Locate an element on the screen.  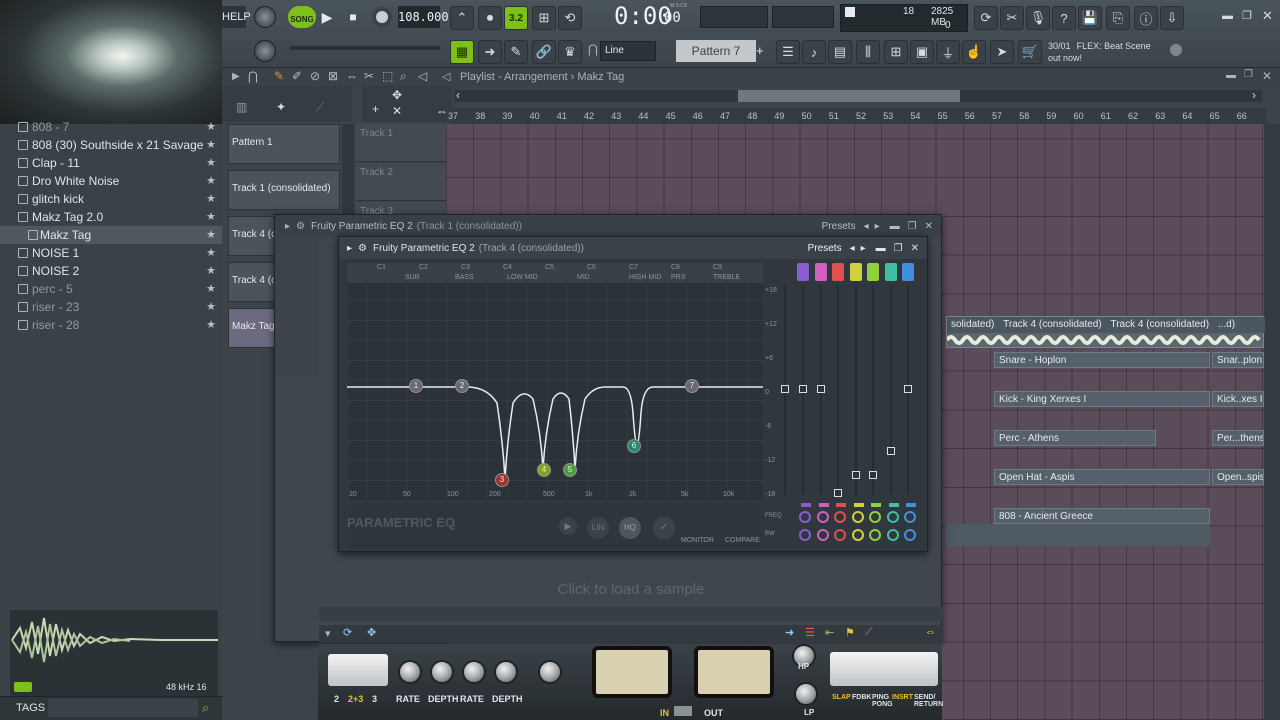
browser-item: Makz Tag 2.0 ★ is located at coordinates (111, 217).